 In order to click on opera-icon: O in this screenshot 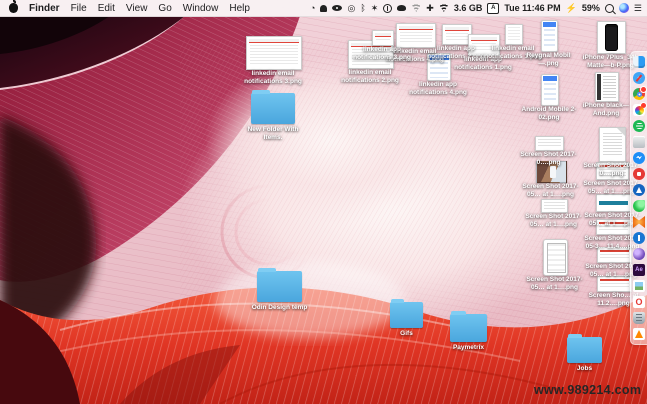, I will do `click(639, 302)`.